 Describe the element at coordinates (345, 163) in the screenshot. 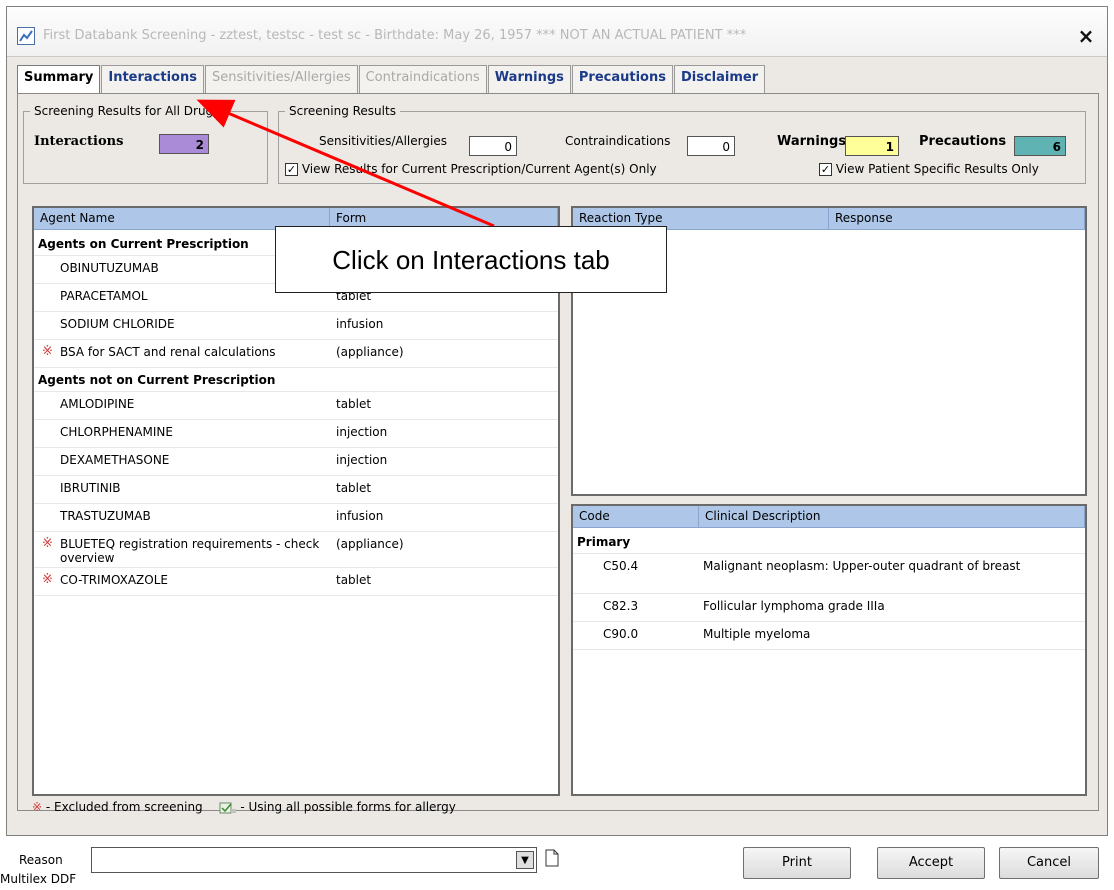

I see `annotation-arrow` at that location.